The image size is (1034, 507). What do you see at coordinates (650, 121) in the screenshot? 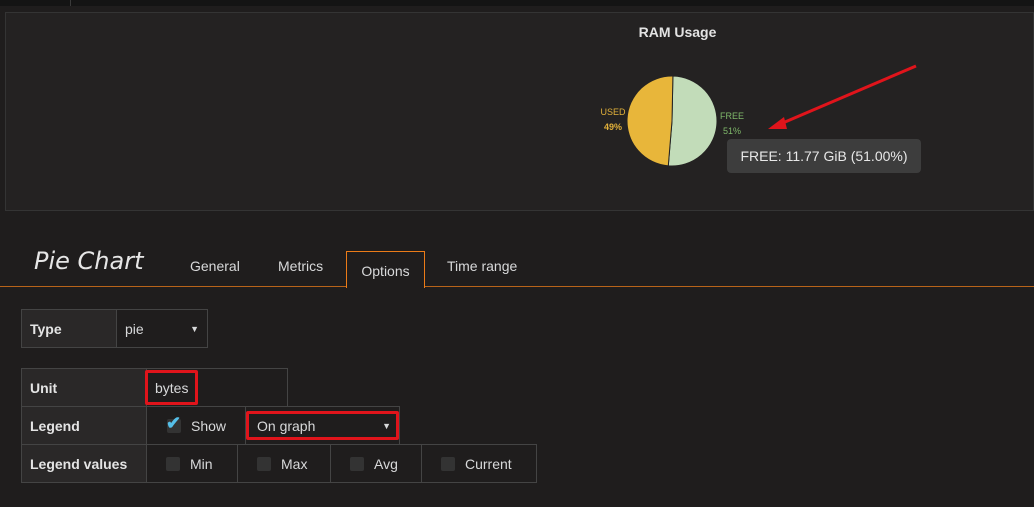
I see `pie-slice-used` at bounding box center [650, 121].